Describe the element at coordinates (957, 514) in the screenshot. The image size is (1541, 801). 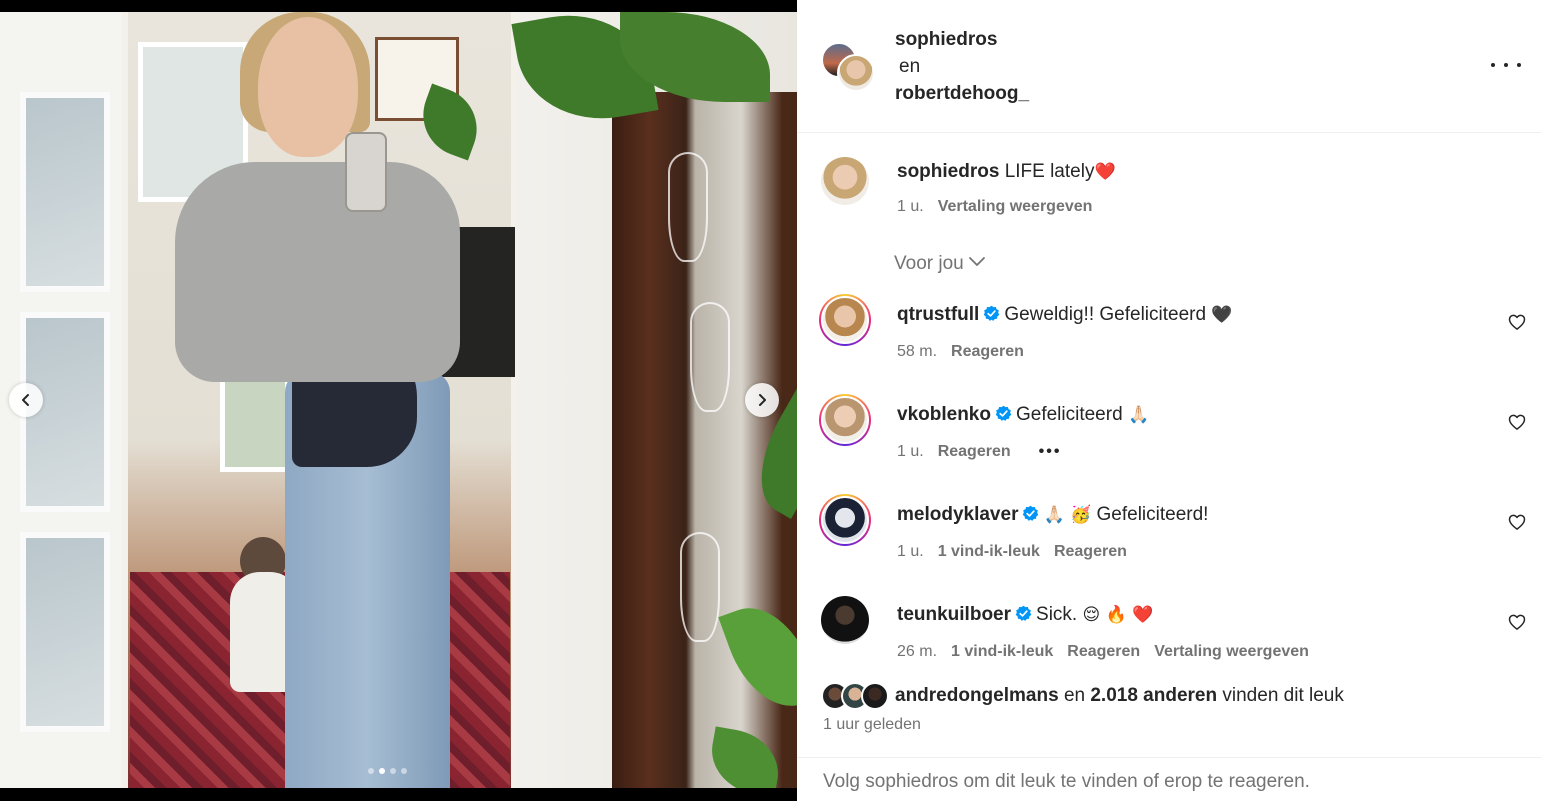
I see `comment-username: melodyklaver` at that location.